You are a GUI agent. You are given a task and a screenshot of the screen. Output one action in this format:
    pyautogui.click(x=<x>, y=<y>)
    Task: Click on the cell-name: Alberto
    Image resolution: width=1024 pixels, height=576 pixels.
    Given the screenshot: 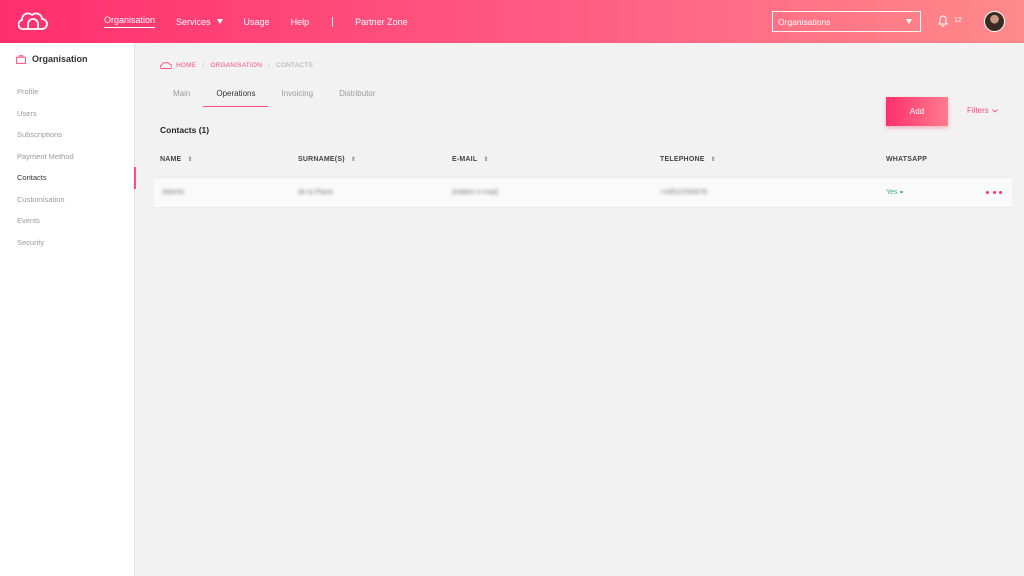 What is the action you would take?
    pyautogui.click(x=173, y=192)
    